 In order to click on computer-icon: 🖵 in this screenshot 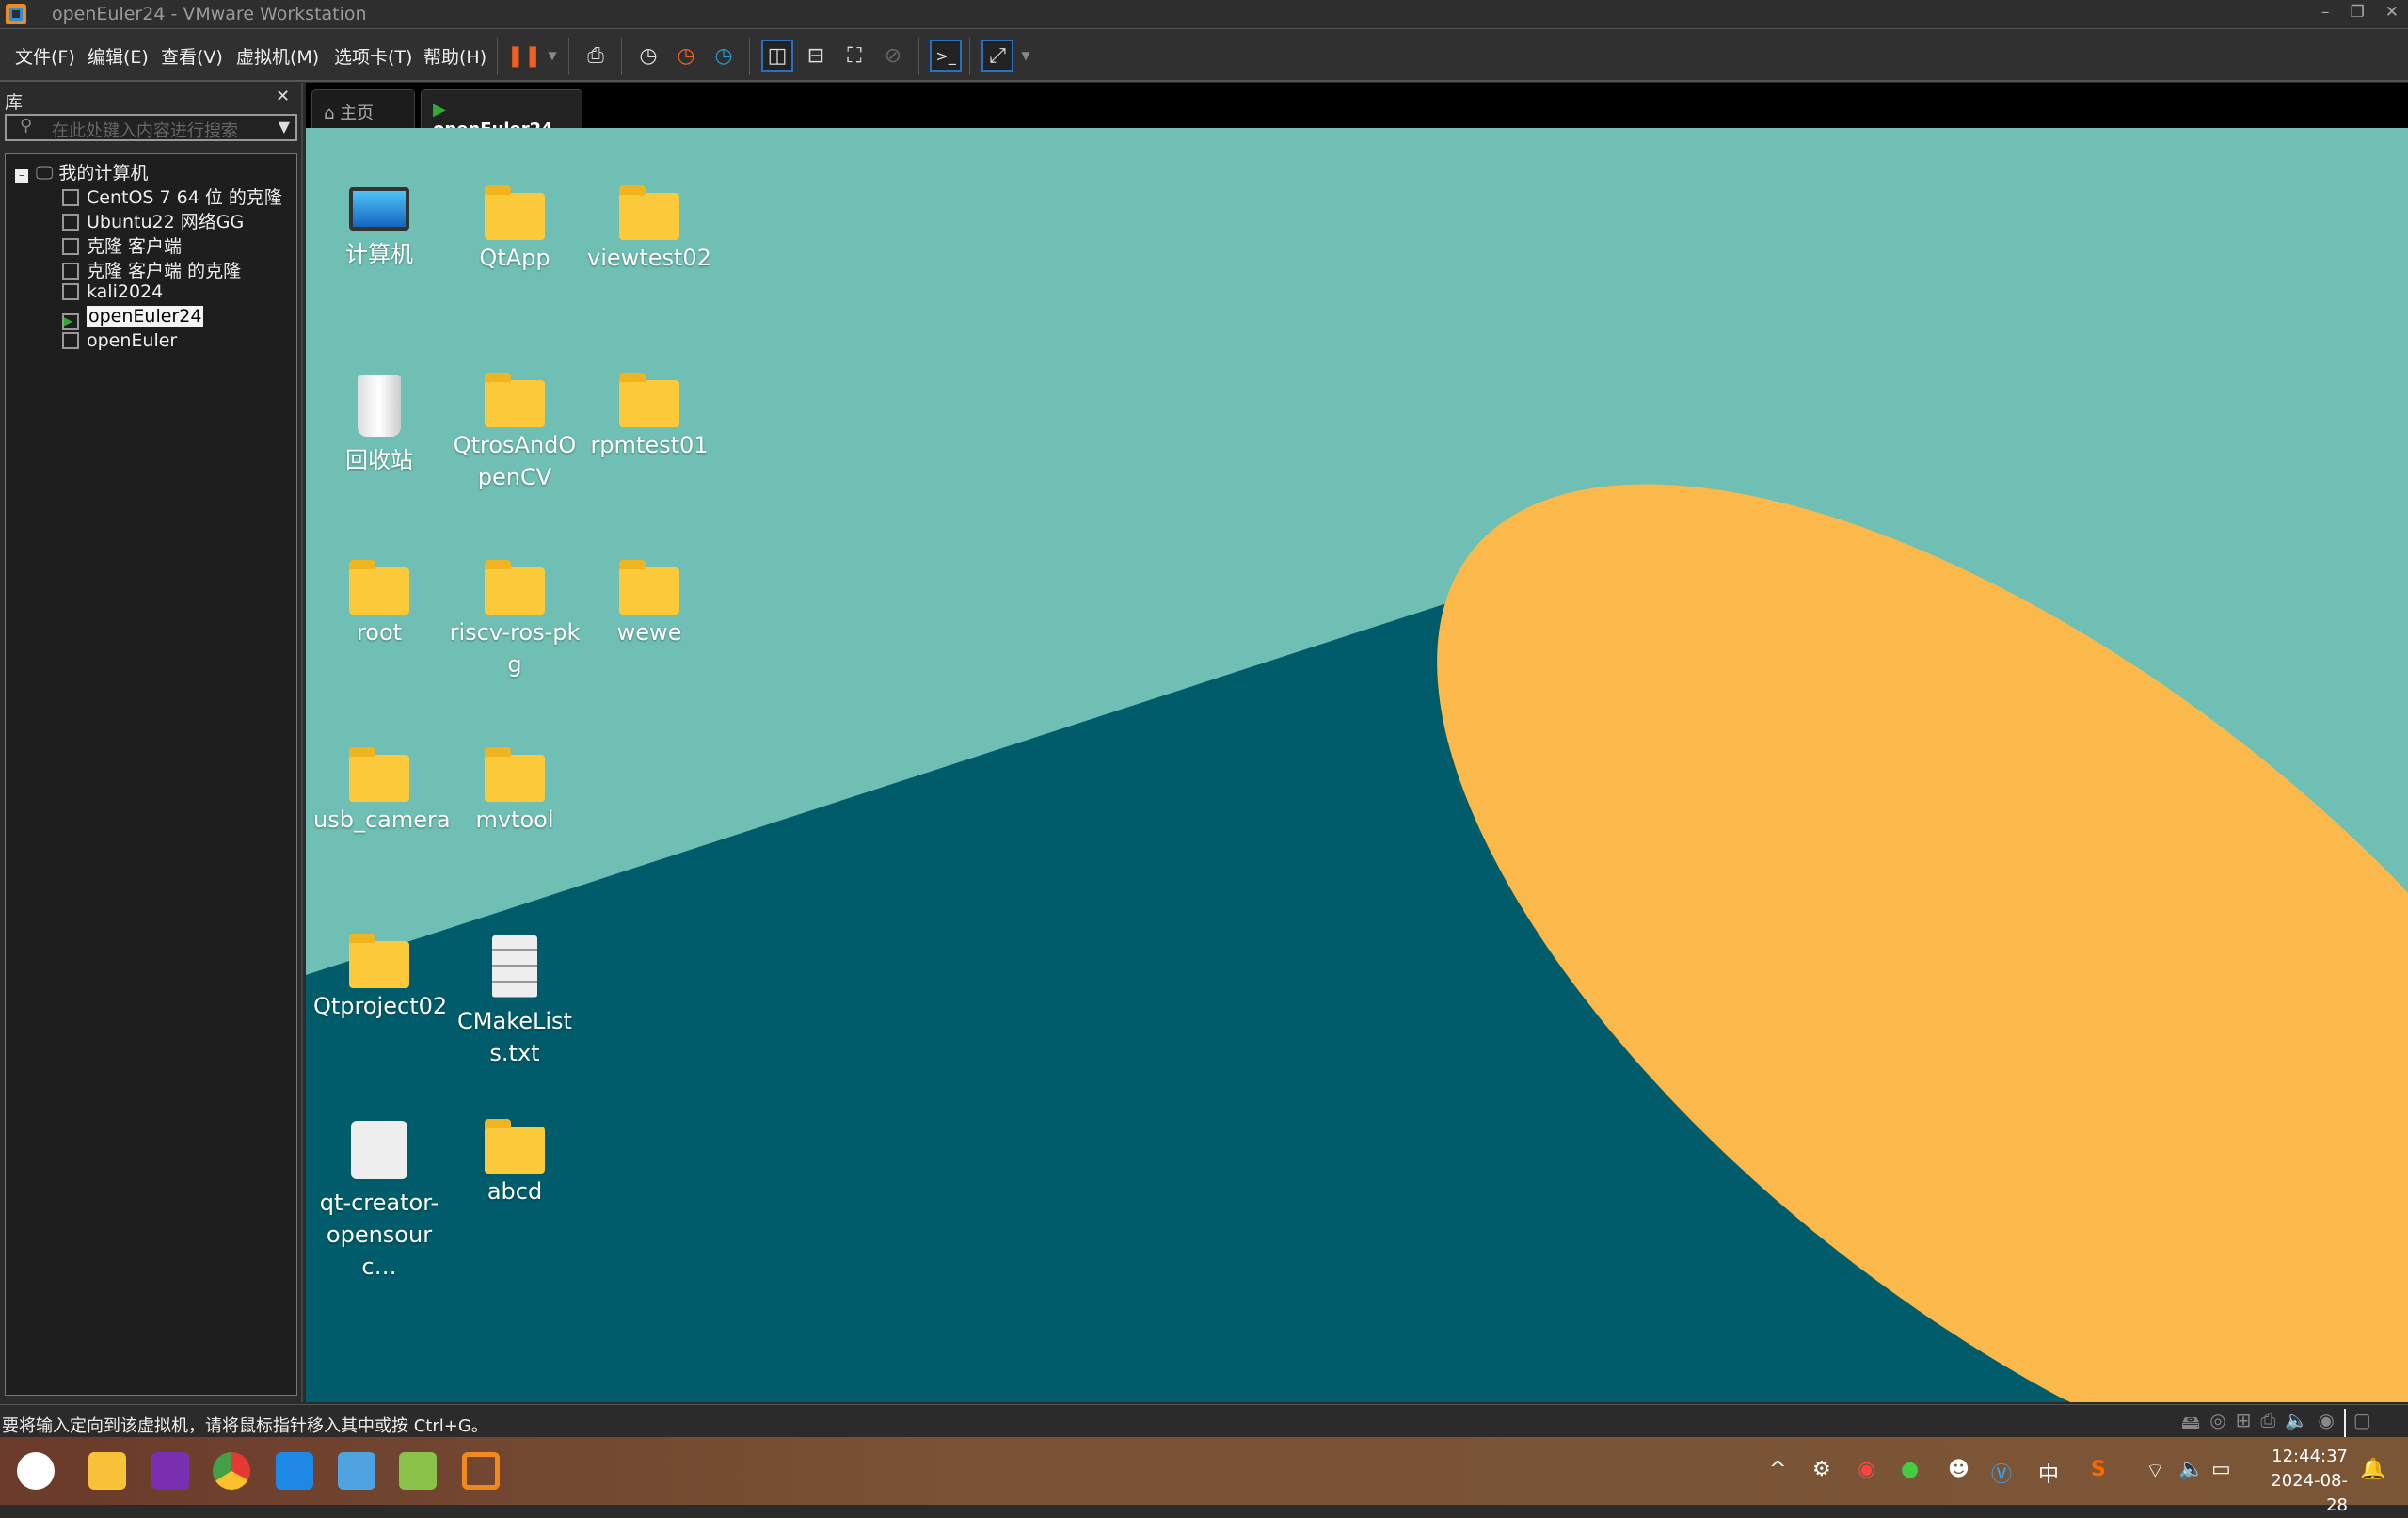, I will do `click(45, 173)`.